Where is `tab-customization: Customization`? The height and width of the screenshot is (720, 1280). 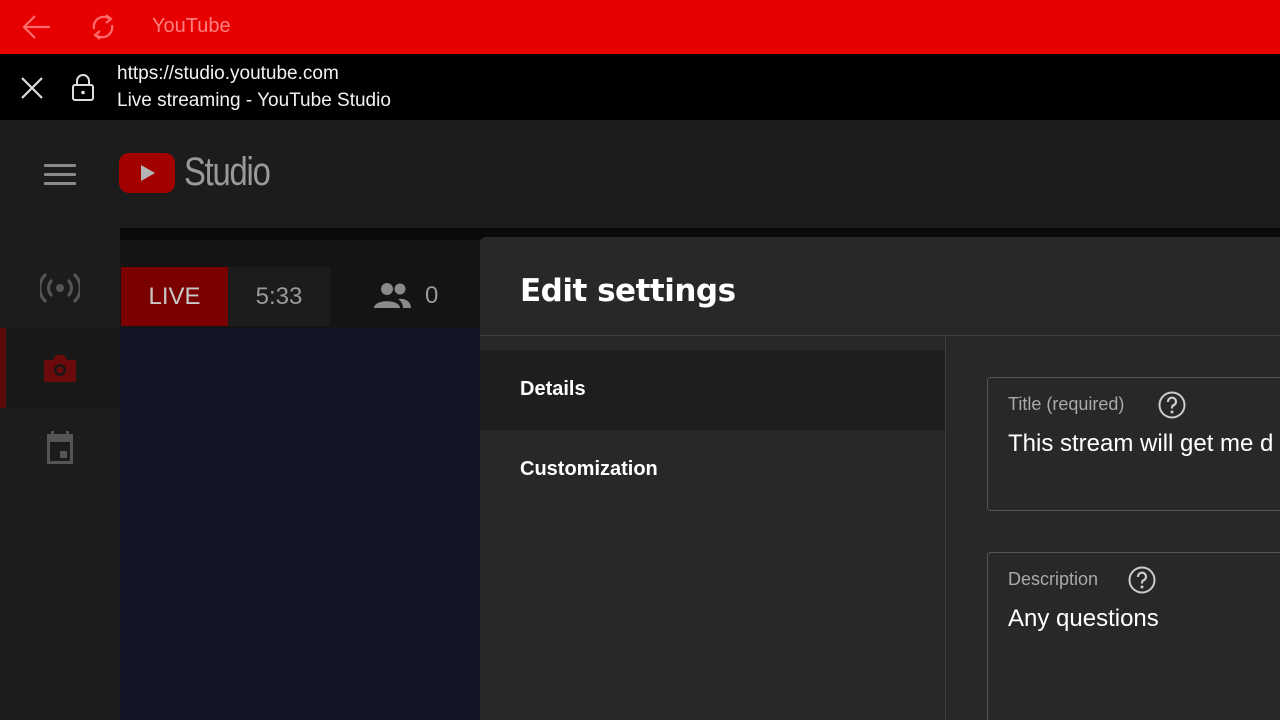 tab-customization: Customization is located at coordinates (712, 470).